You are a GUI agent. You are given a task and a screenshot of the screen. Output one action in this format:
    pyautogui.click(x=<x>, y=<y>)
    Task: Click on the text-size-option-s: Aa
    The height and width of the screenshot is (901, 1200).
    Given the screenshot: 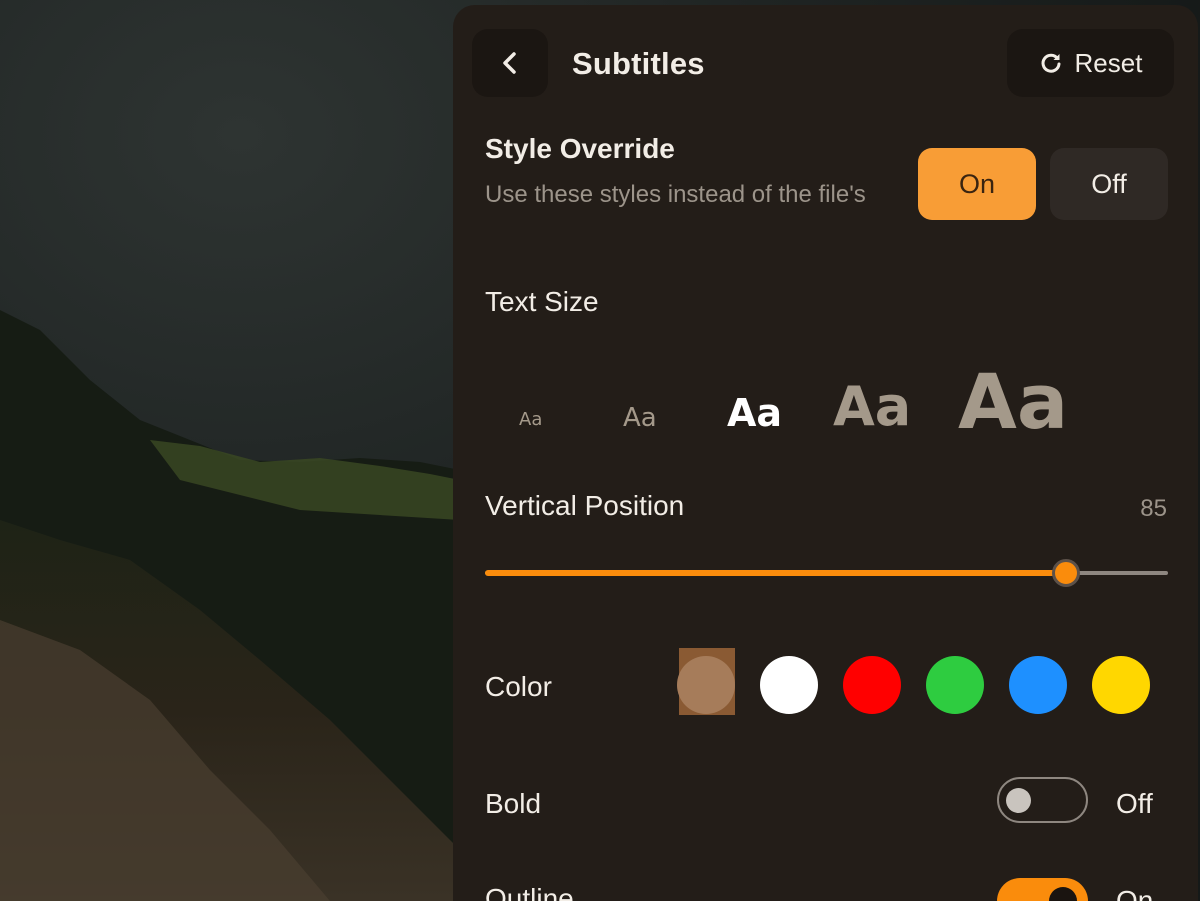 What is the action you would take?
    pyautogui.click(x=640, y=418)
    